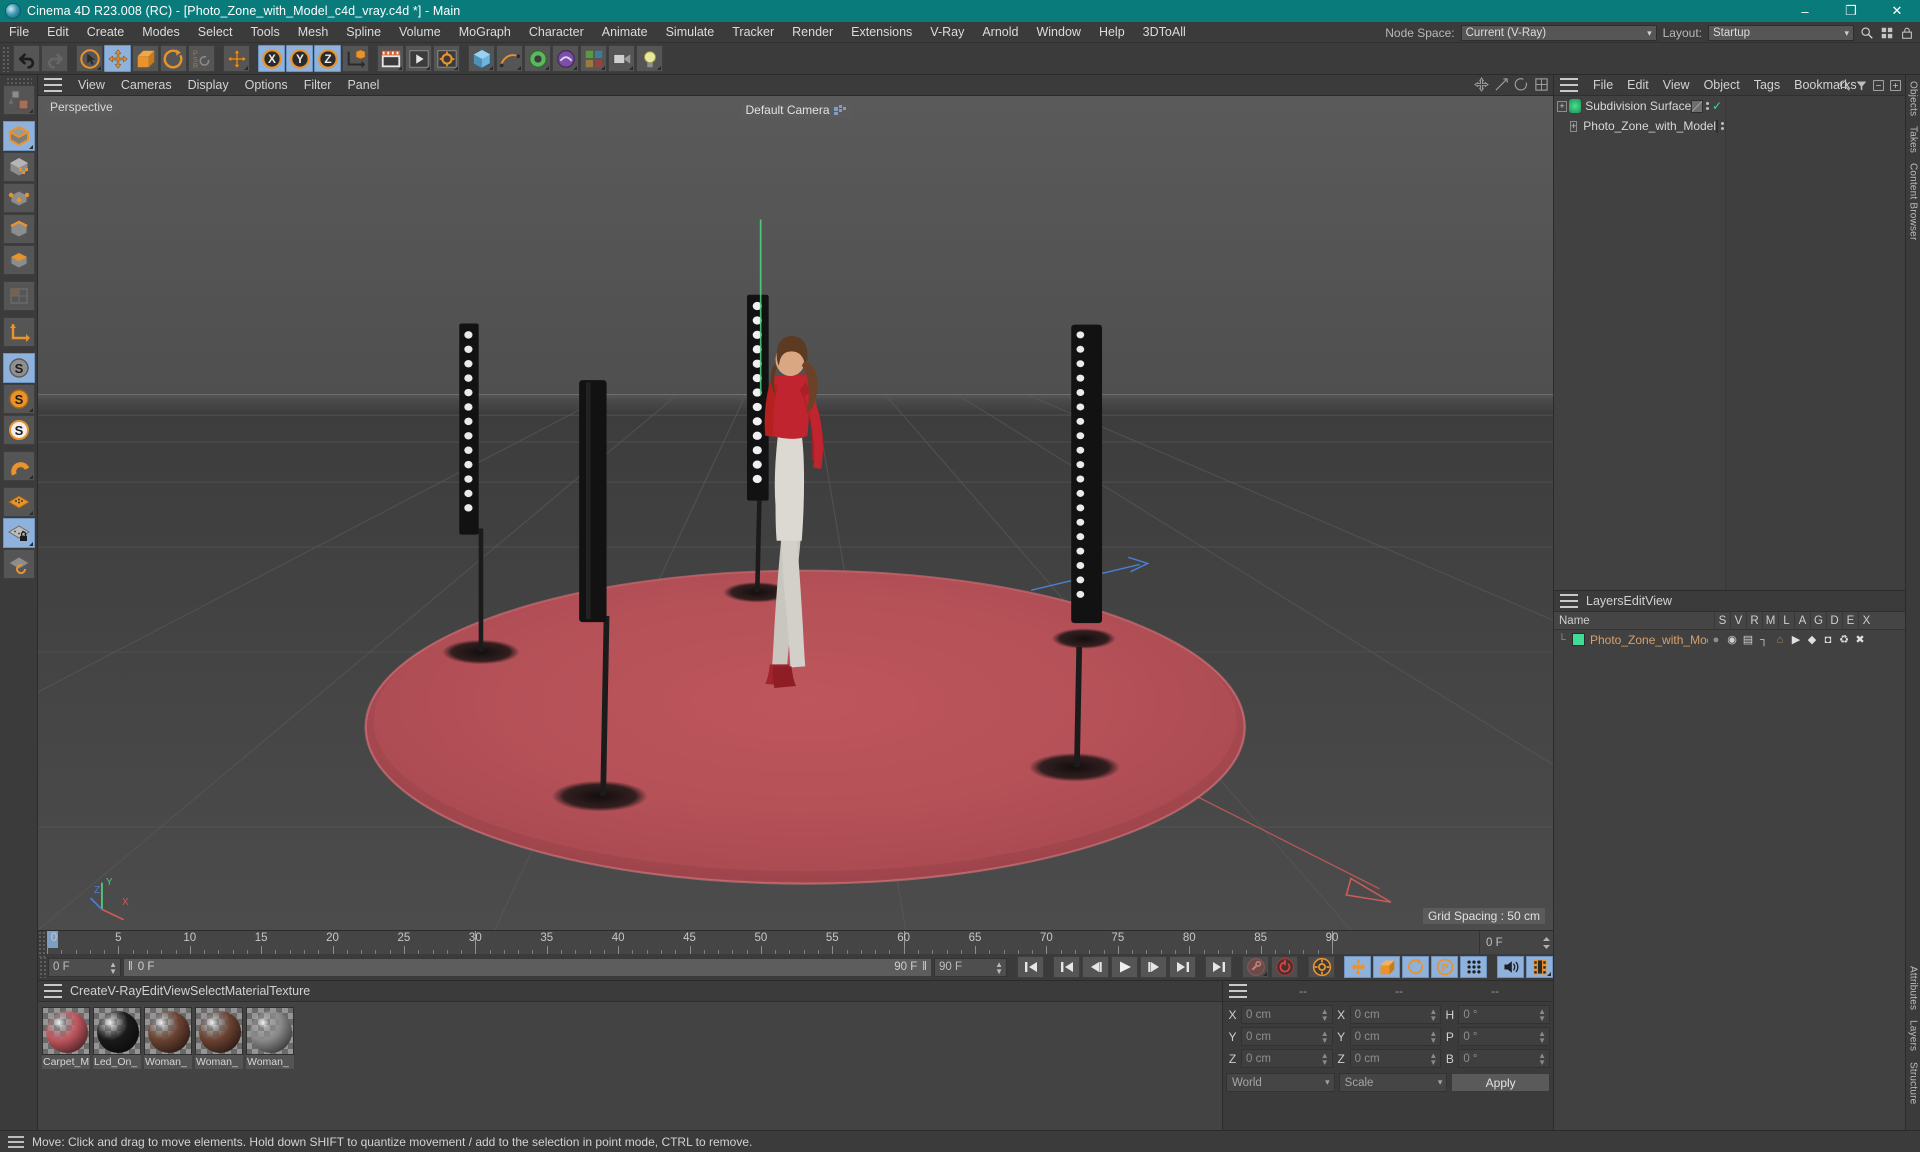 The height and width of the screenshot is (1152, 1920). I want to click on object-tree-row: + Subdivision Surface ✓, so click(1639, 106).